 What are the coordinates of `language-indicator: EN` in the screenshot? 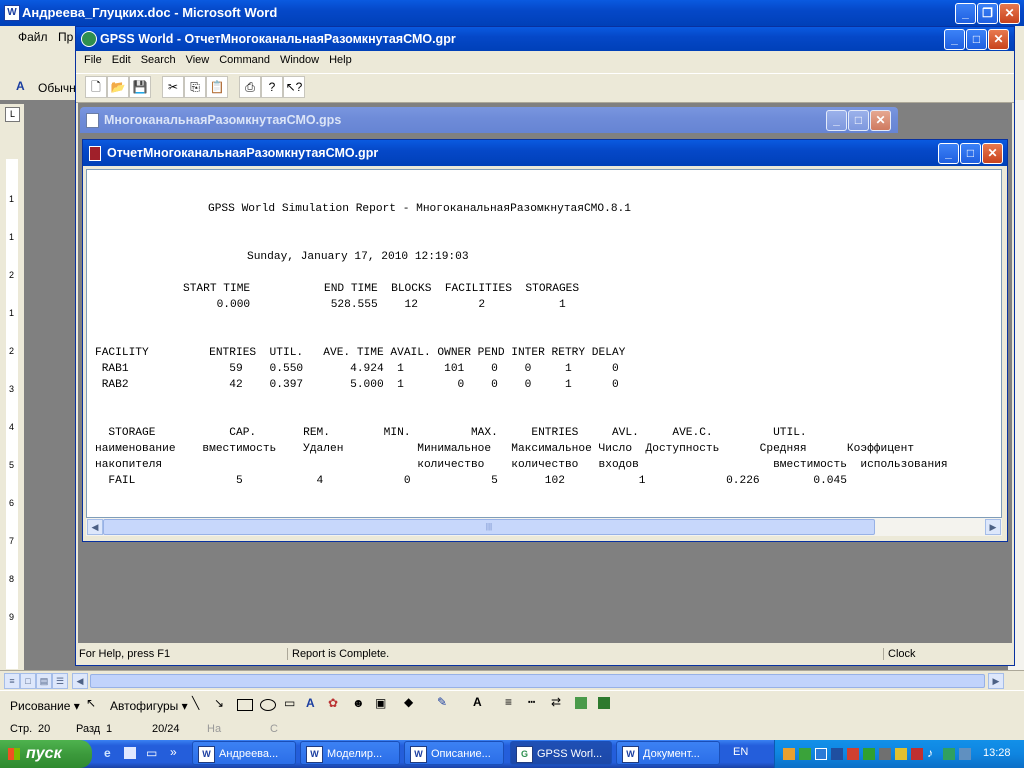 It's located at (740, 752).